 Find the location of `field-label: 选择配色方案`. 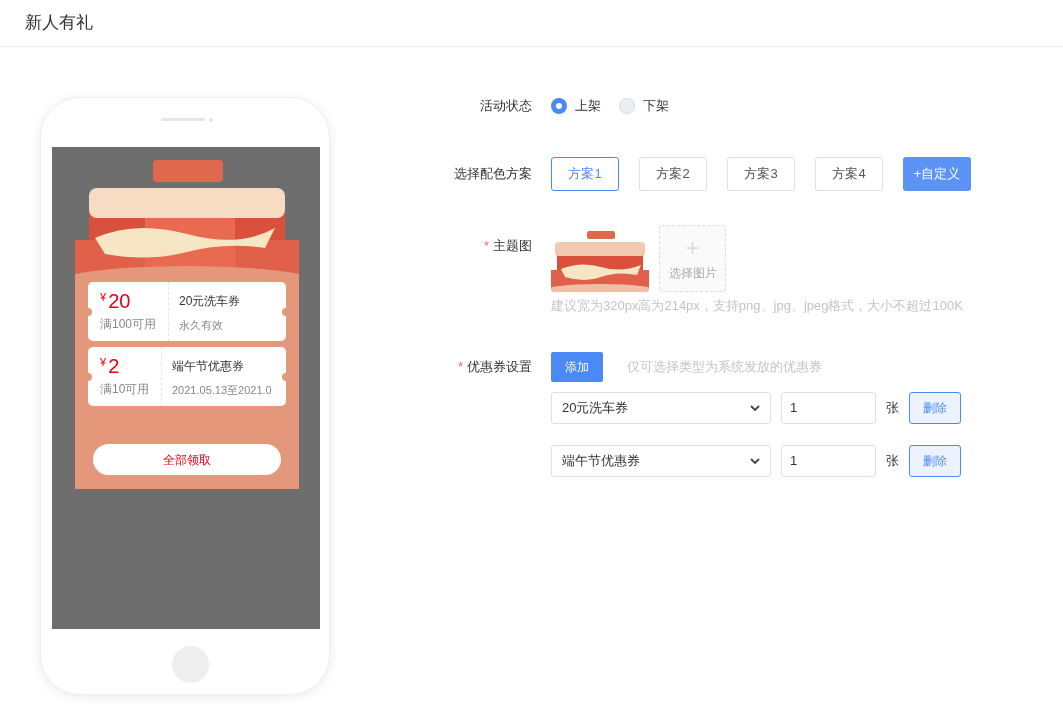

field-label: 选择配色方案 is located at coordinates (493, 174).